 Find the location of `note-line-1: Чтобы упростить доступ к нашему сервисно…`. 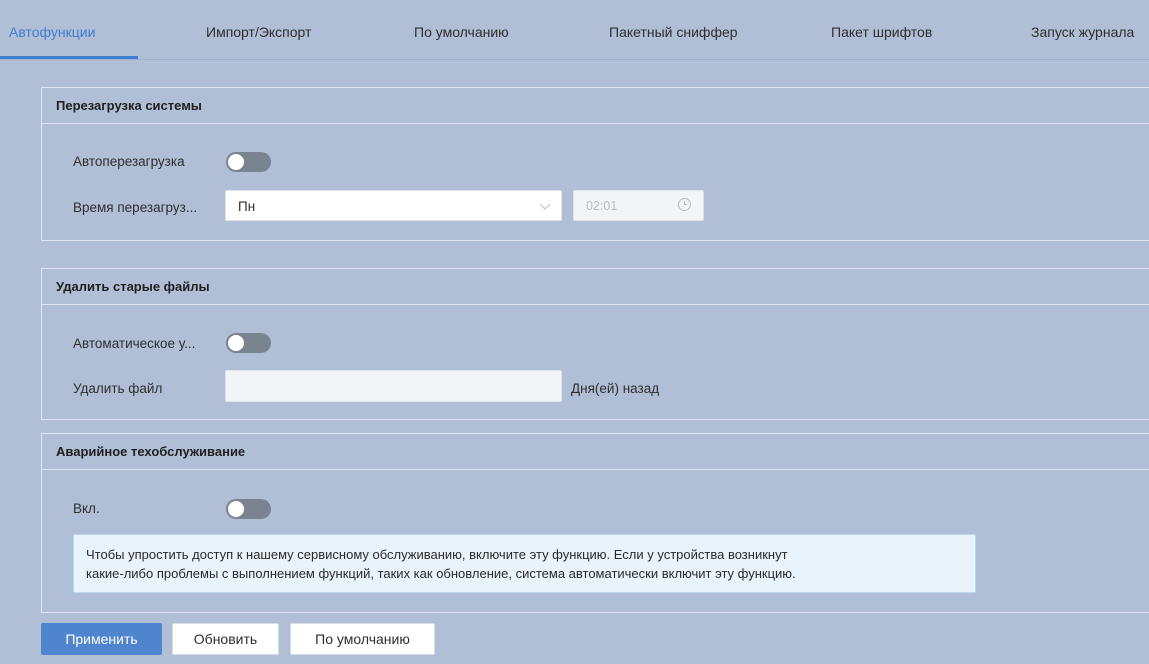

note-line-1: Чтобы упростить доступ к нашему сервисно… is located at coordinates (437, 554).